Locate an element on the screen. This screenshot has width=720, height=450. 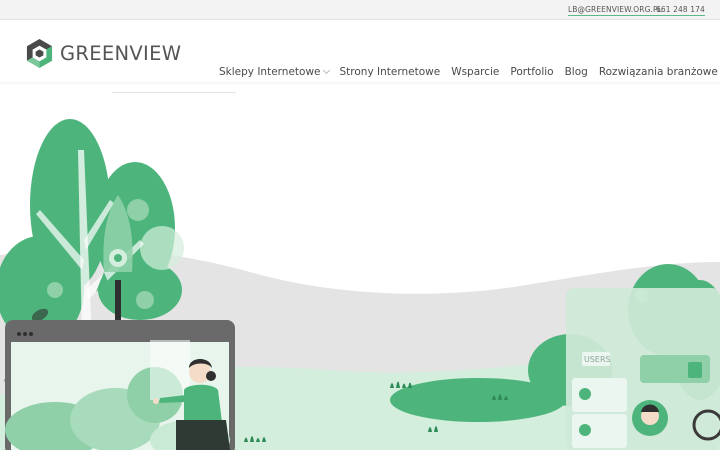
email-link: LB@GREENVIEW.ORG.PL is located at coordinates (615, 10).